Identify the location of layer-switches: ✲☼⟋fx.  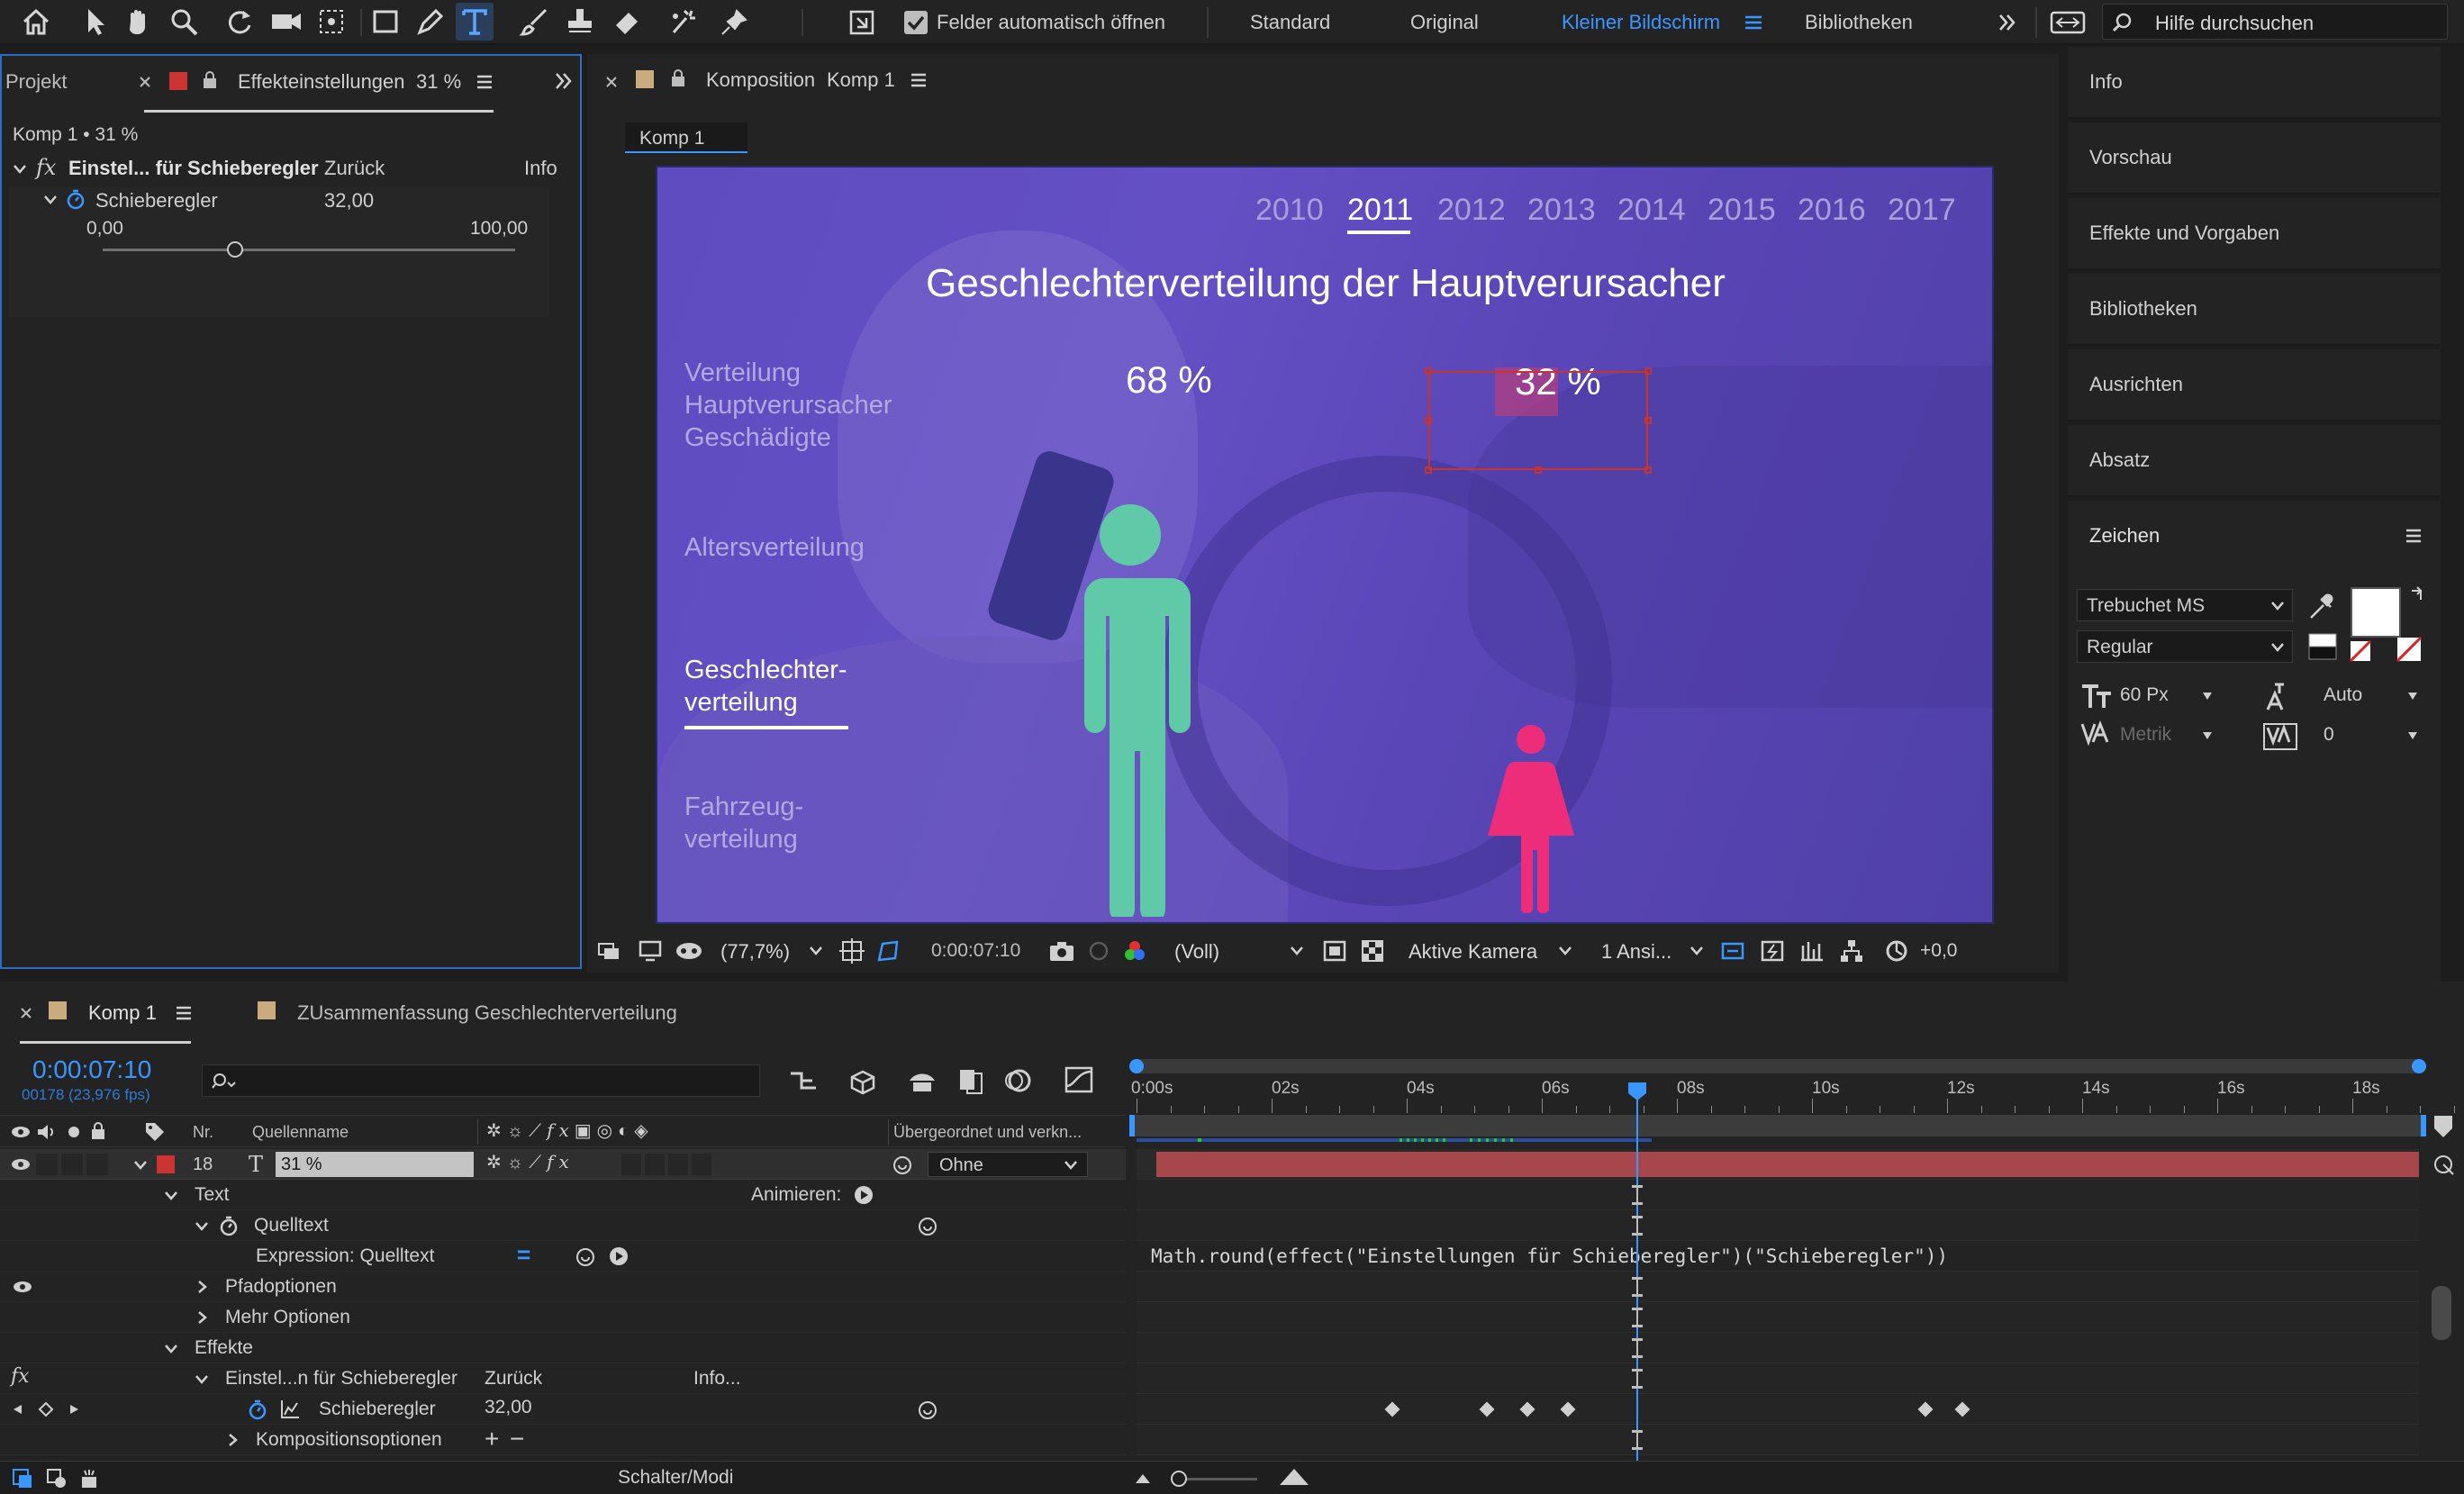
(530, 1162).